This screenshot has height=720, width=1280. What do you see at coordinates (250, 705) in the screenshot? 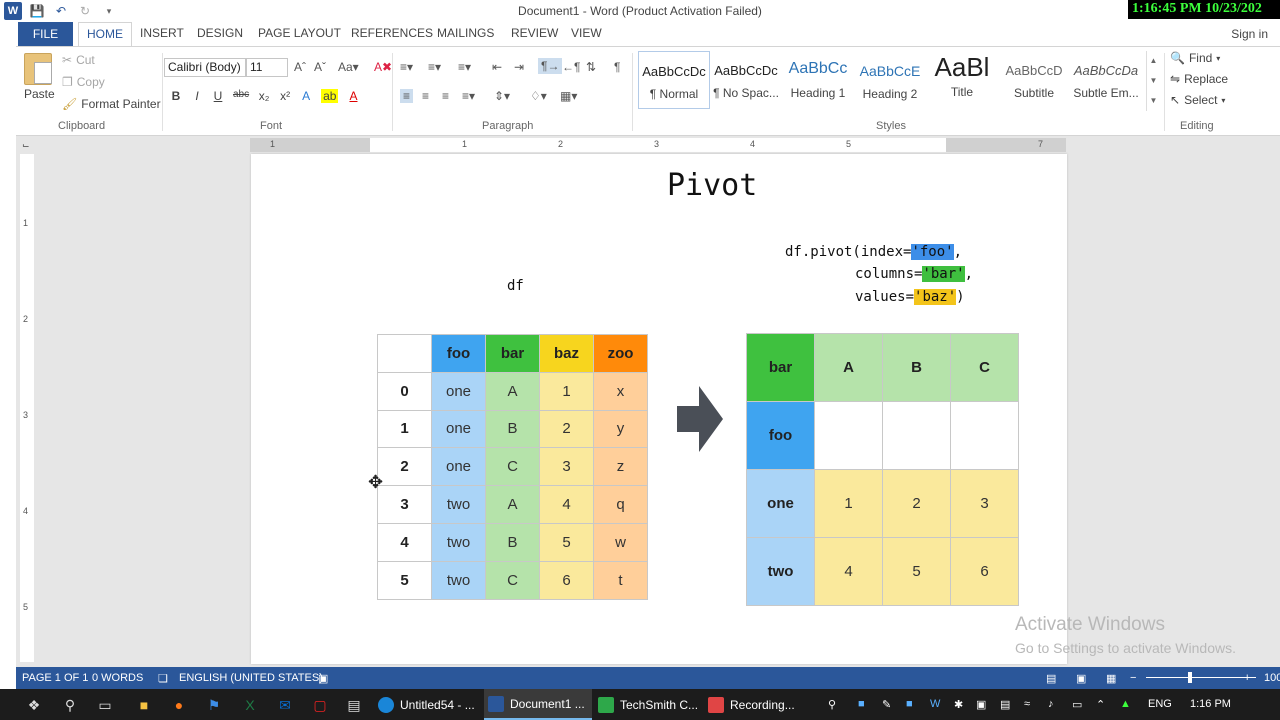
I see `excel-icon: X` at bounding box center [250, 705].